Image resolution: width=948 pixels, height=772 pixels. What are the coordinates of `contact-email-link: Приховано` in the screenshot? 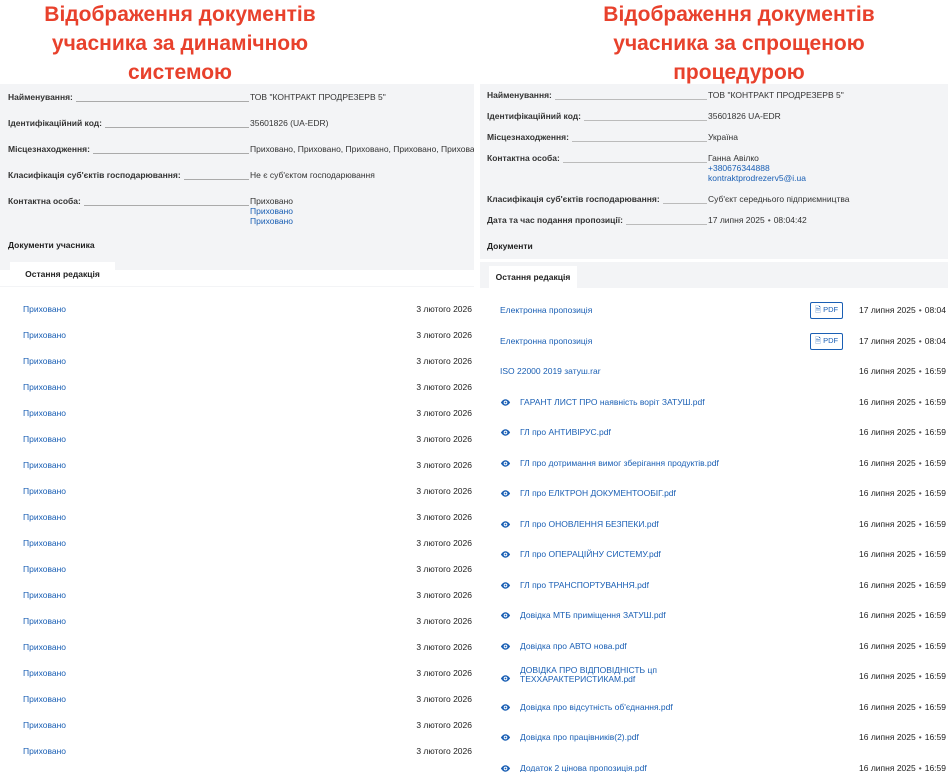 It's located at (271, 221).